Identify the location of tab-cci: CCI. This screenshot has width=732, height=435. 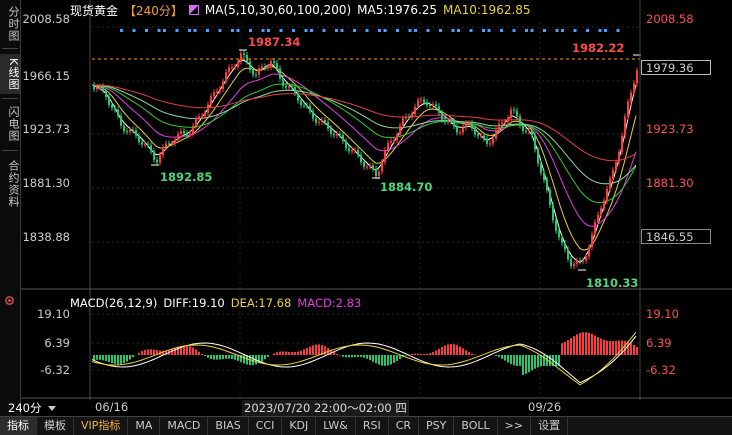
(266, 426).